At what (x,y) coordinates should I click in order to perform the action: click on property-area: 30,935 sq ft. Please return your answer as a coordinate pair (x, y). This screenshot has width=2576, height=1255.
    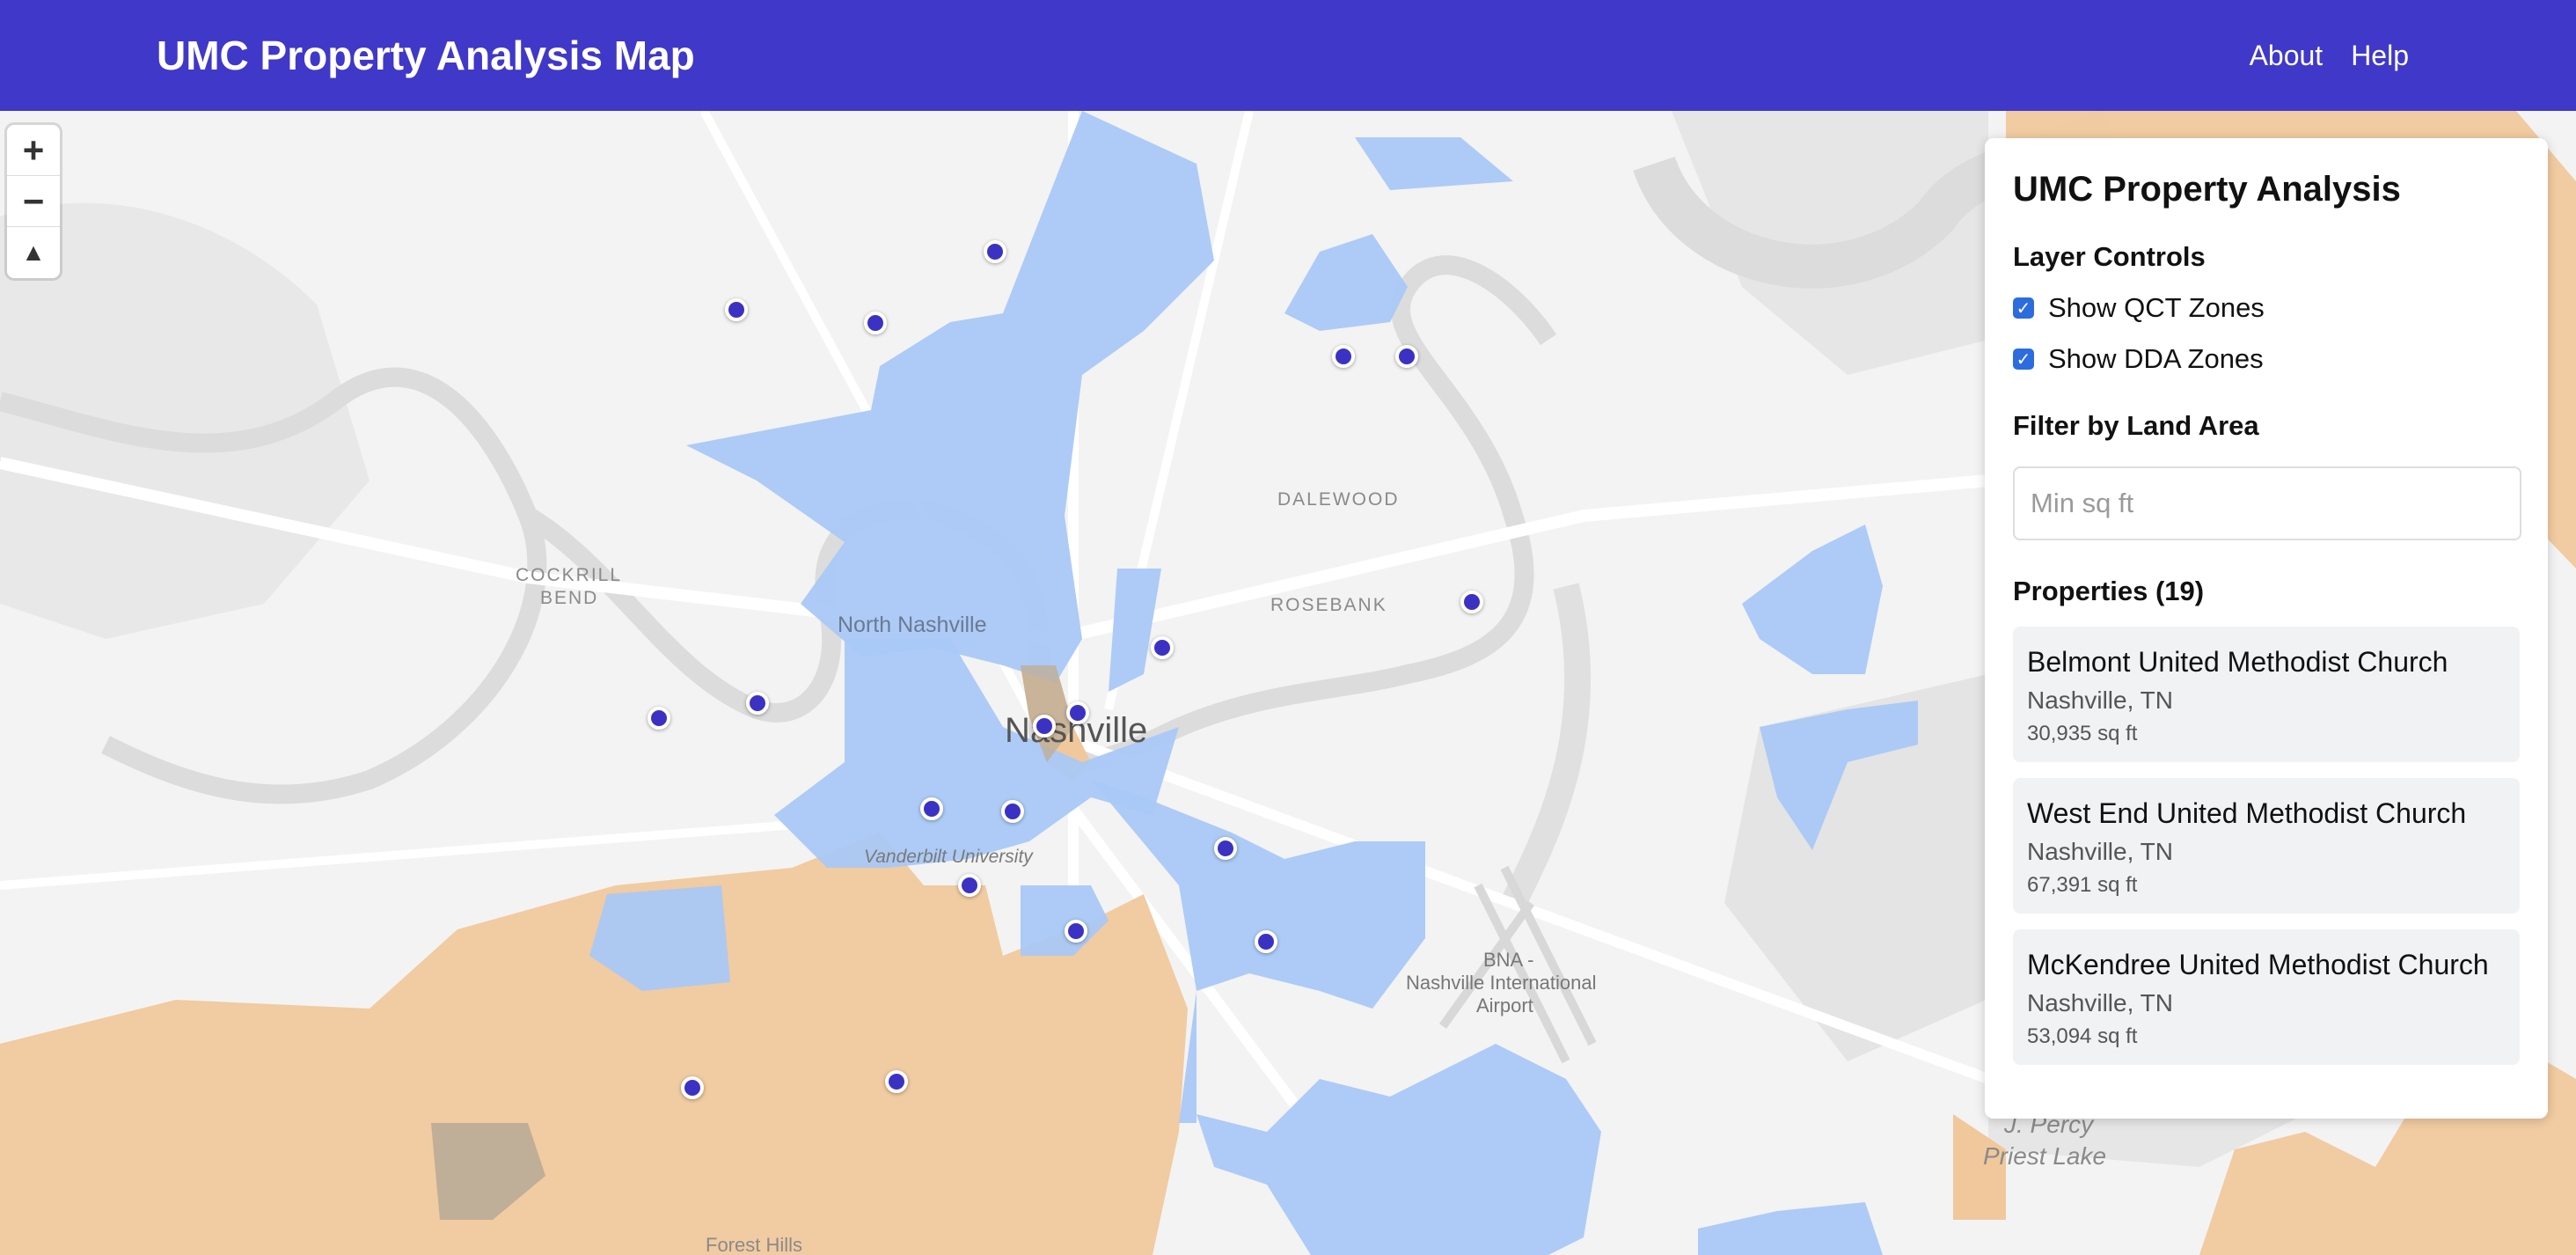
    Looking at the image, I should click on (2082, 733).